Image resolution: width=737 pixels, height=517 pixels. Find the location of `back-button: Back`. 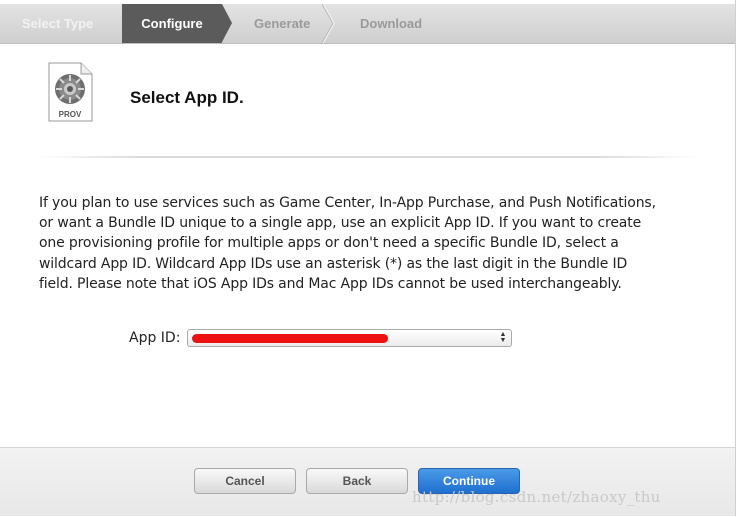

back-button: Back is located at coordinates (357, 481).